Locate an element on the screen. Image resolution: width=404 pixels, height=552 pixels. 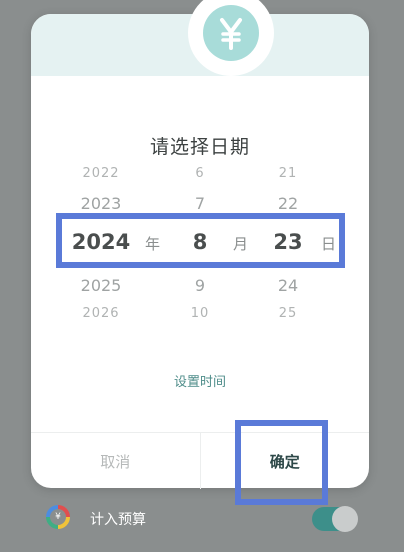
selected-year: 2024 is located at coordinates (101, 242).